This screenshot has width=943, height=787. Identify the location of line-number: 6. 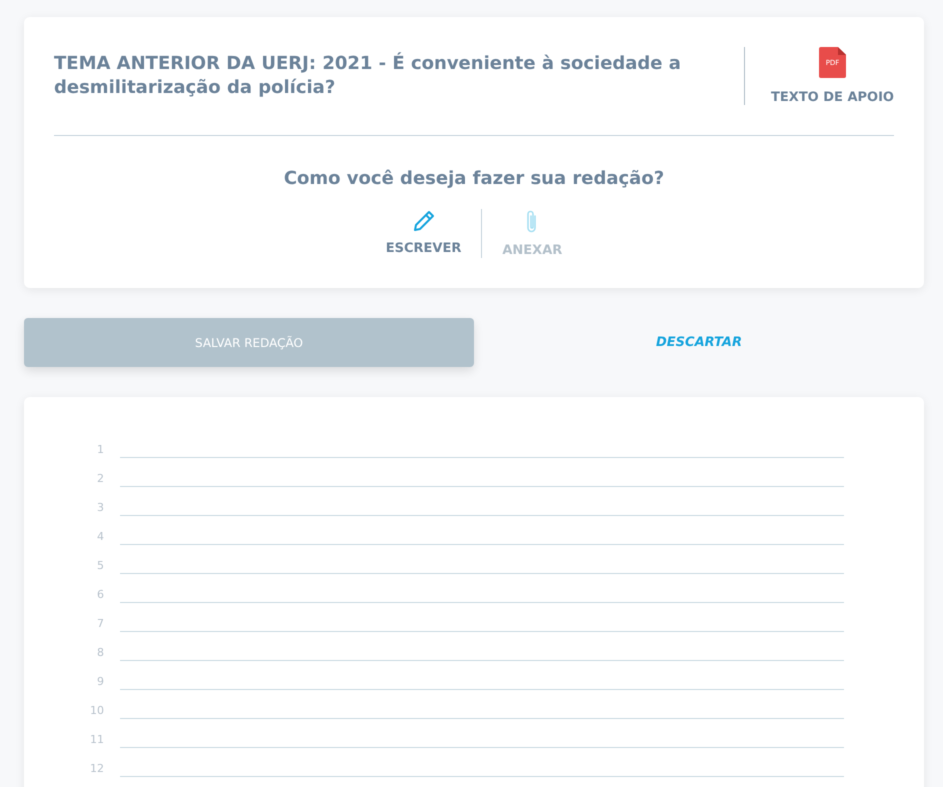
(100, 595).